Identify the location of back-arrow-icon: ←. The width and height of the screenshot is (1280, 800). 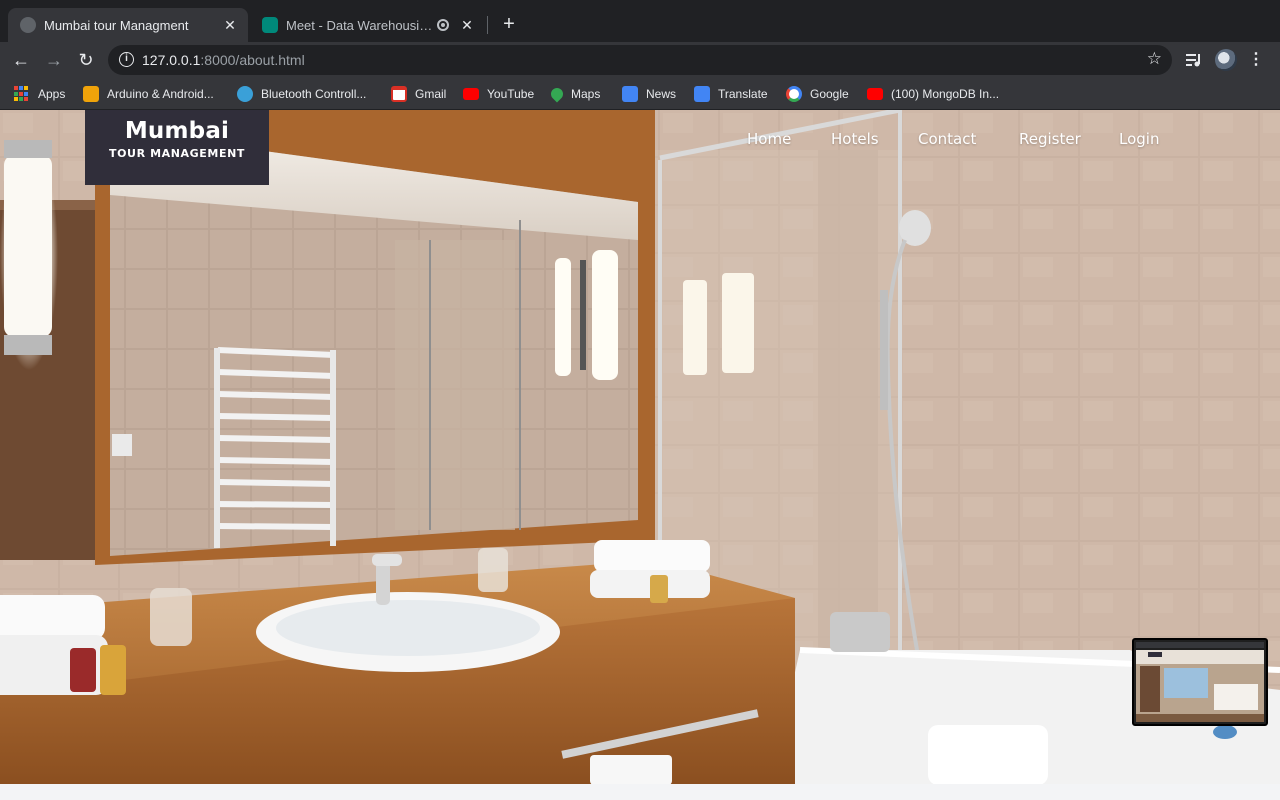
(21, 60).